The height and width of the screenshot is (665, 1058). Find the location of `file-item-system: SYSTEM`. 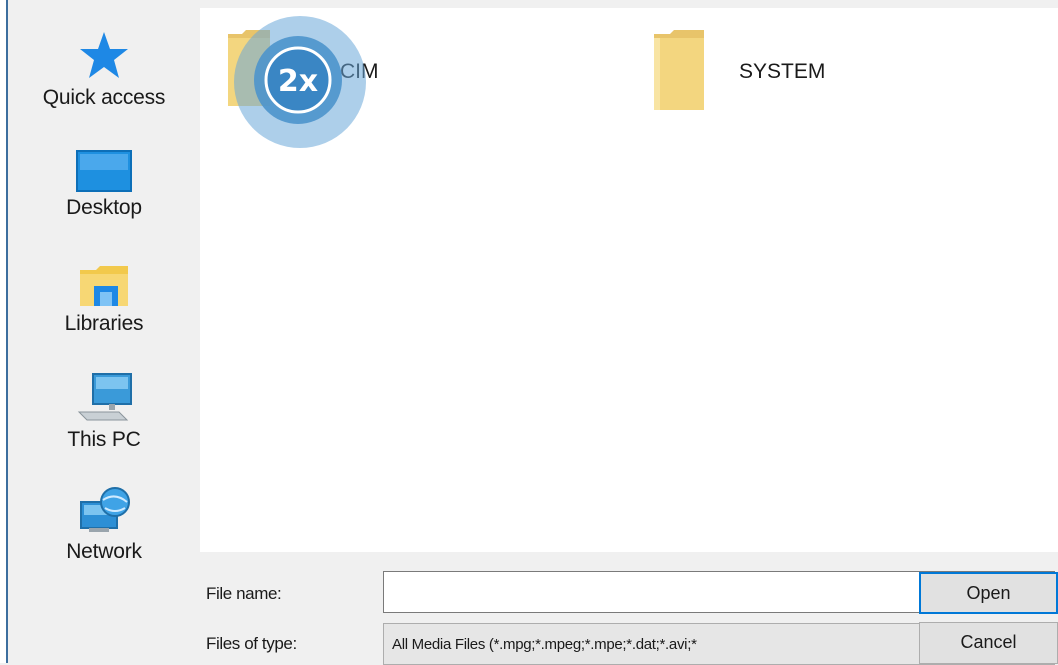

file-item-system: SYSTEM is located at coordinates (762, 71).